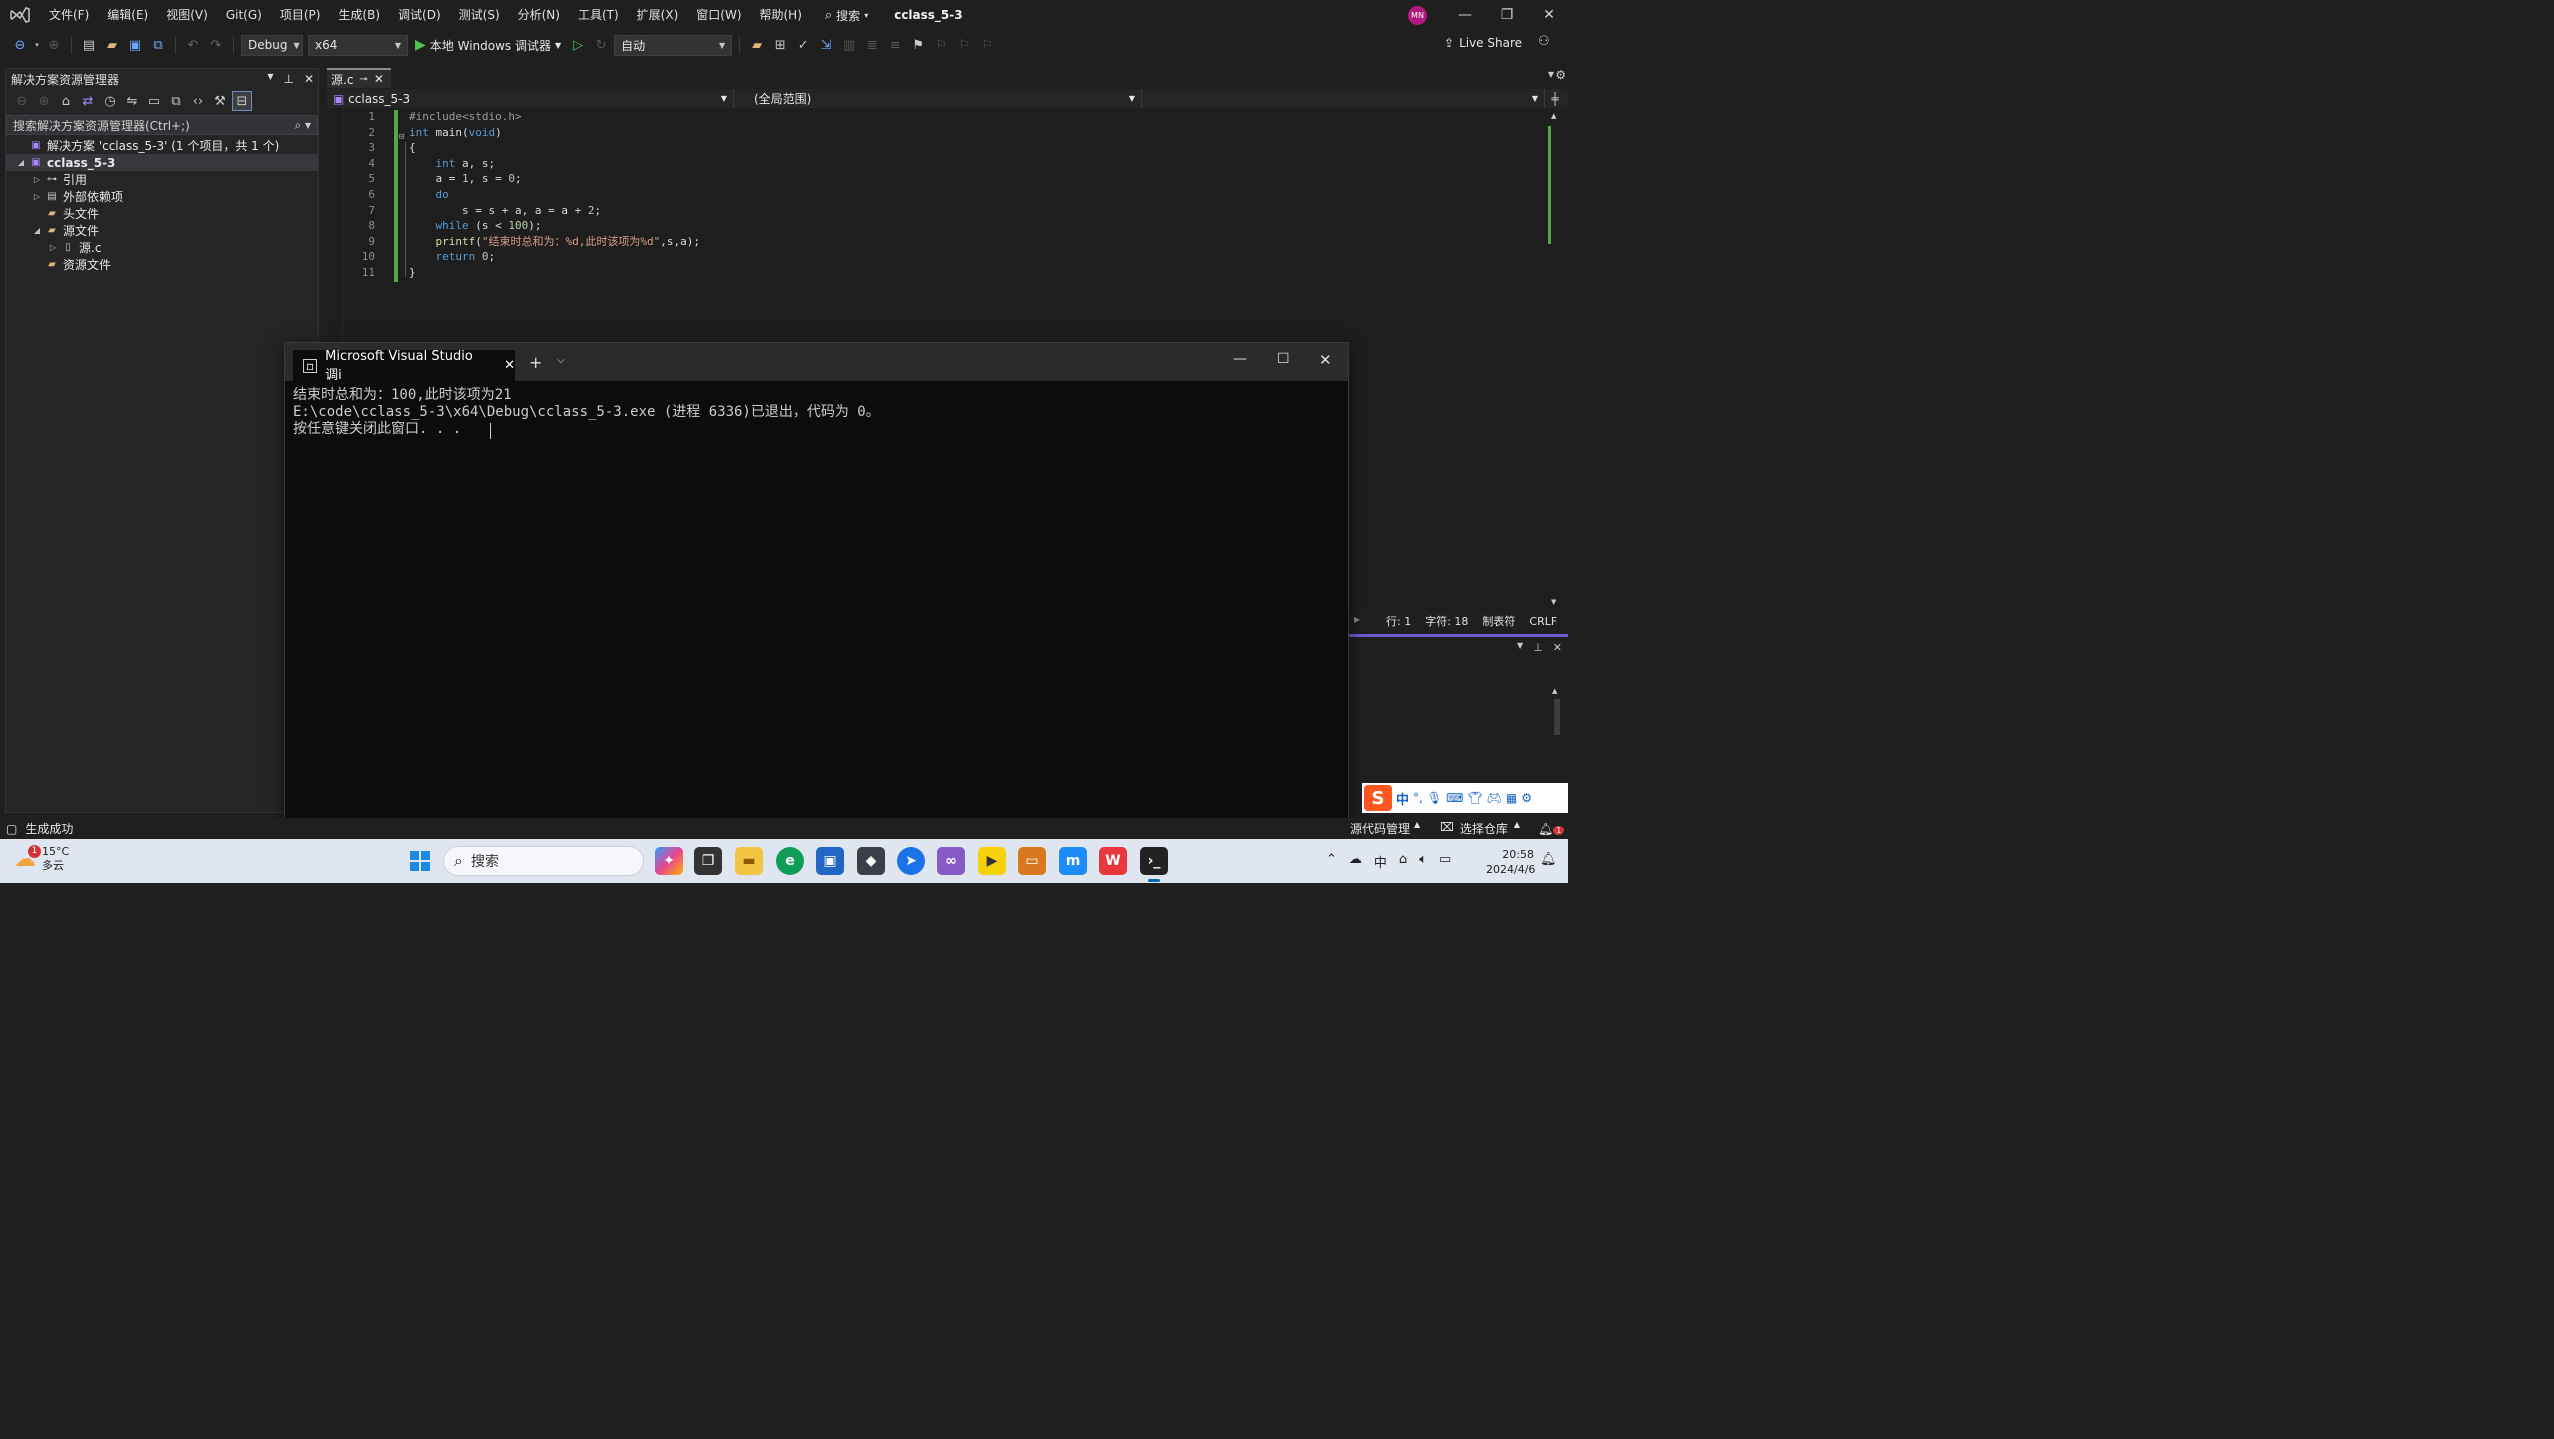 This screenshot has height=1439, width=2554. What do you see at coordinates (20, 15) in the screenshot?
I see `visual-studio-logo-icon` at bounding box center [20, 15].